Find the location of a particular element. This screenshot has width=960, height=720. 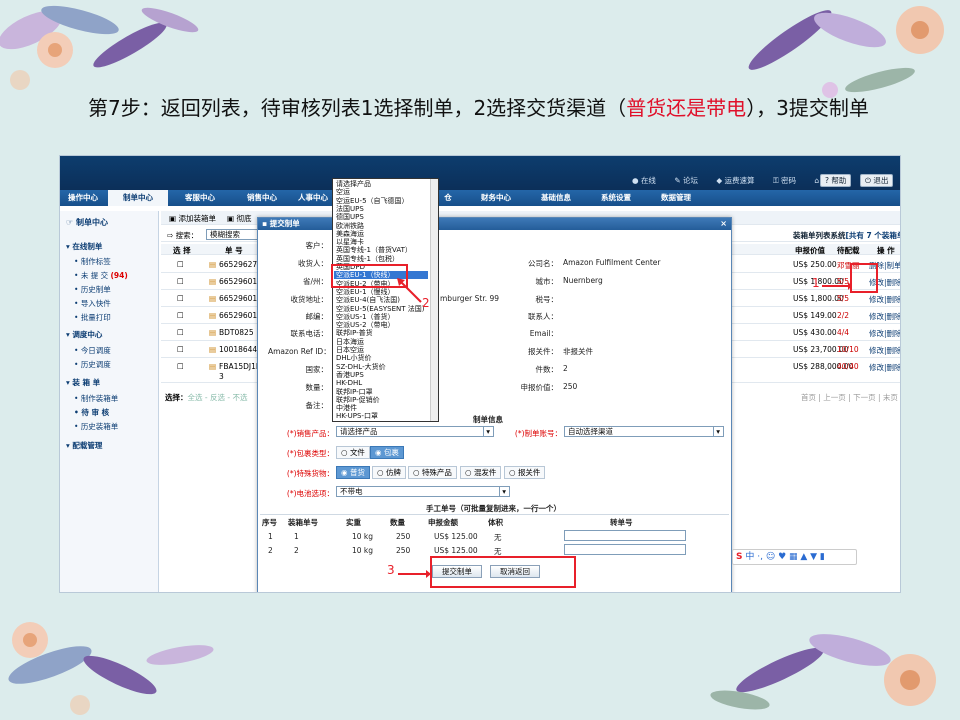

special-brand-radio: ○ 仿牌 is located at coordinates (389, 472).